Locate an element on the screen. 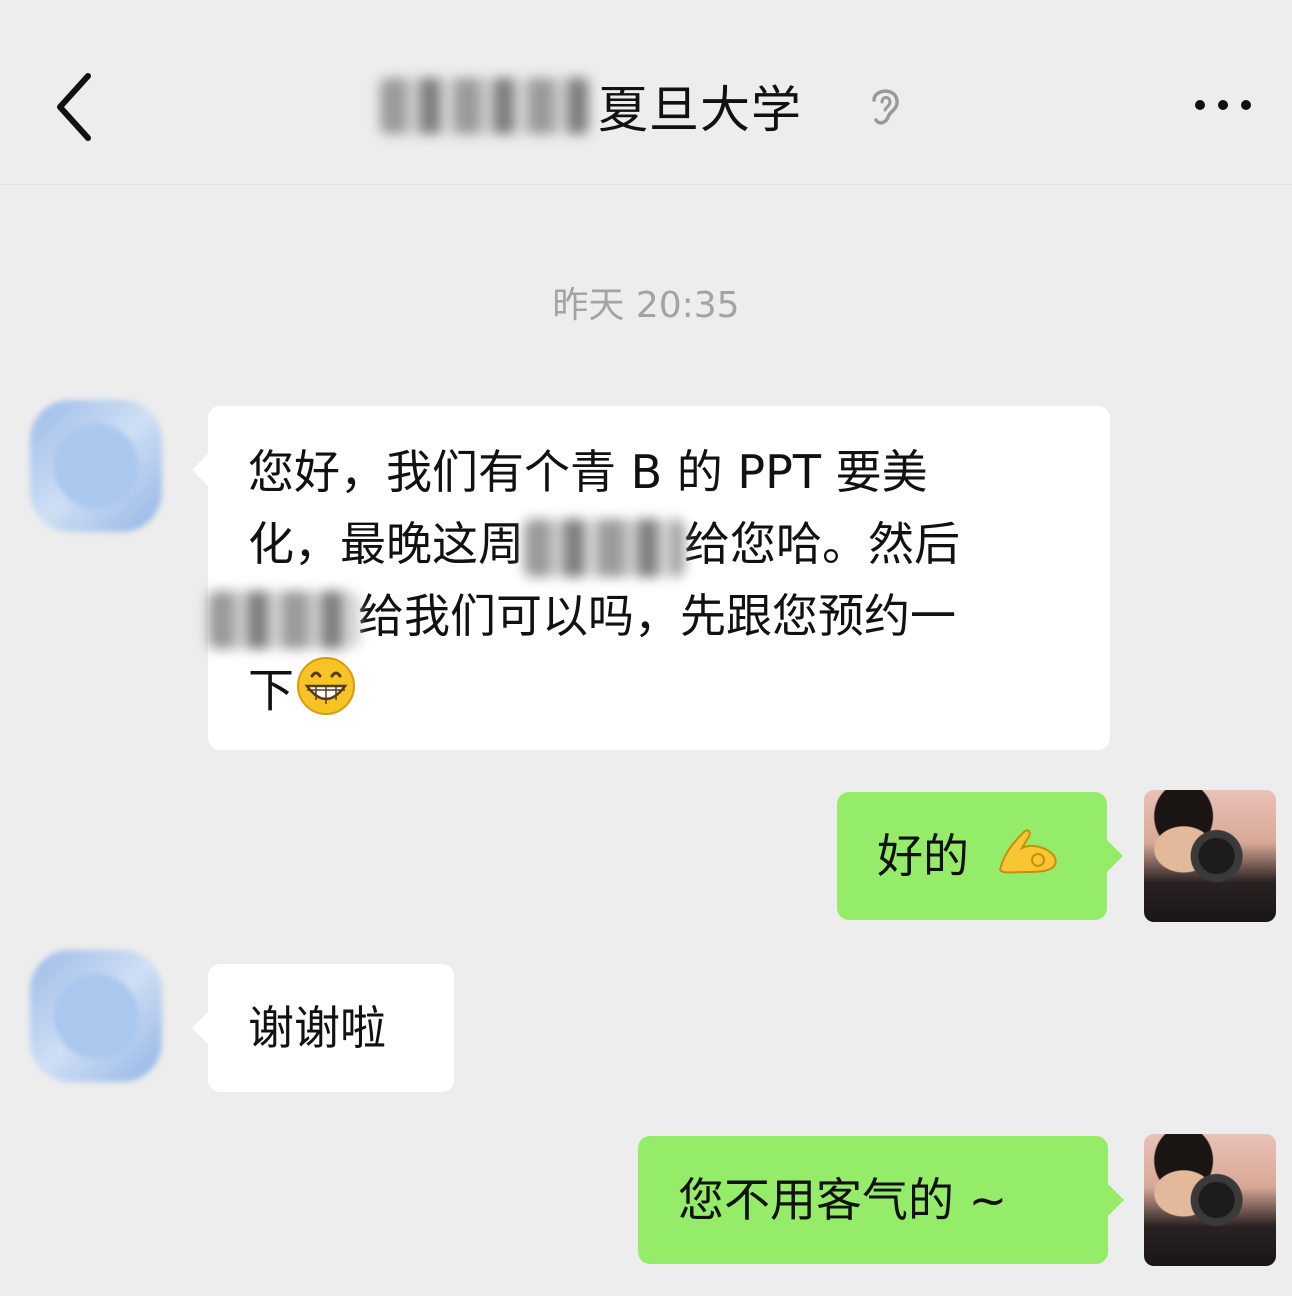 The image size is (1292, 1296). more-dots-icon is located at coordinates (1223, 105).